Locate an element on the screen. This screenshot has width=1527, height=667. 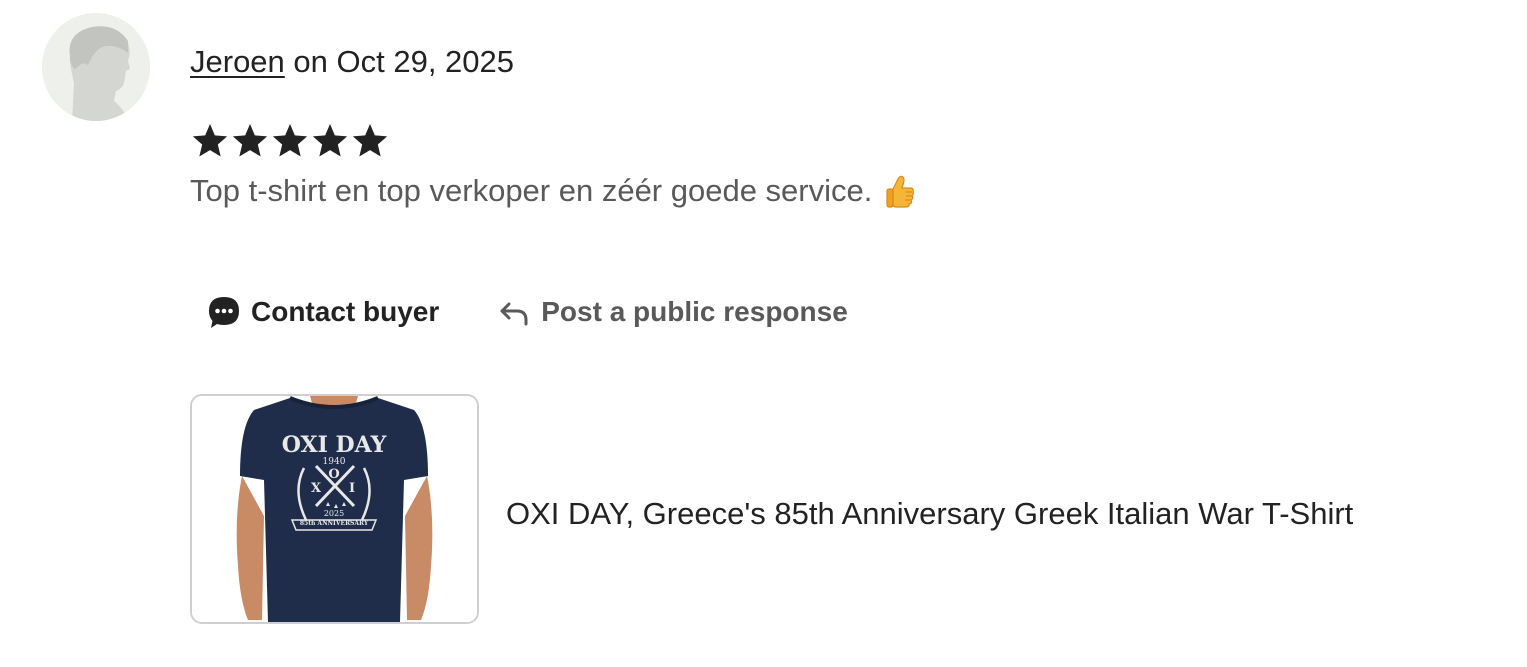
post-public-response-button: Post a public response is located at coordinates (672, 312).